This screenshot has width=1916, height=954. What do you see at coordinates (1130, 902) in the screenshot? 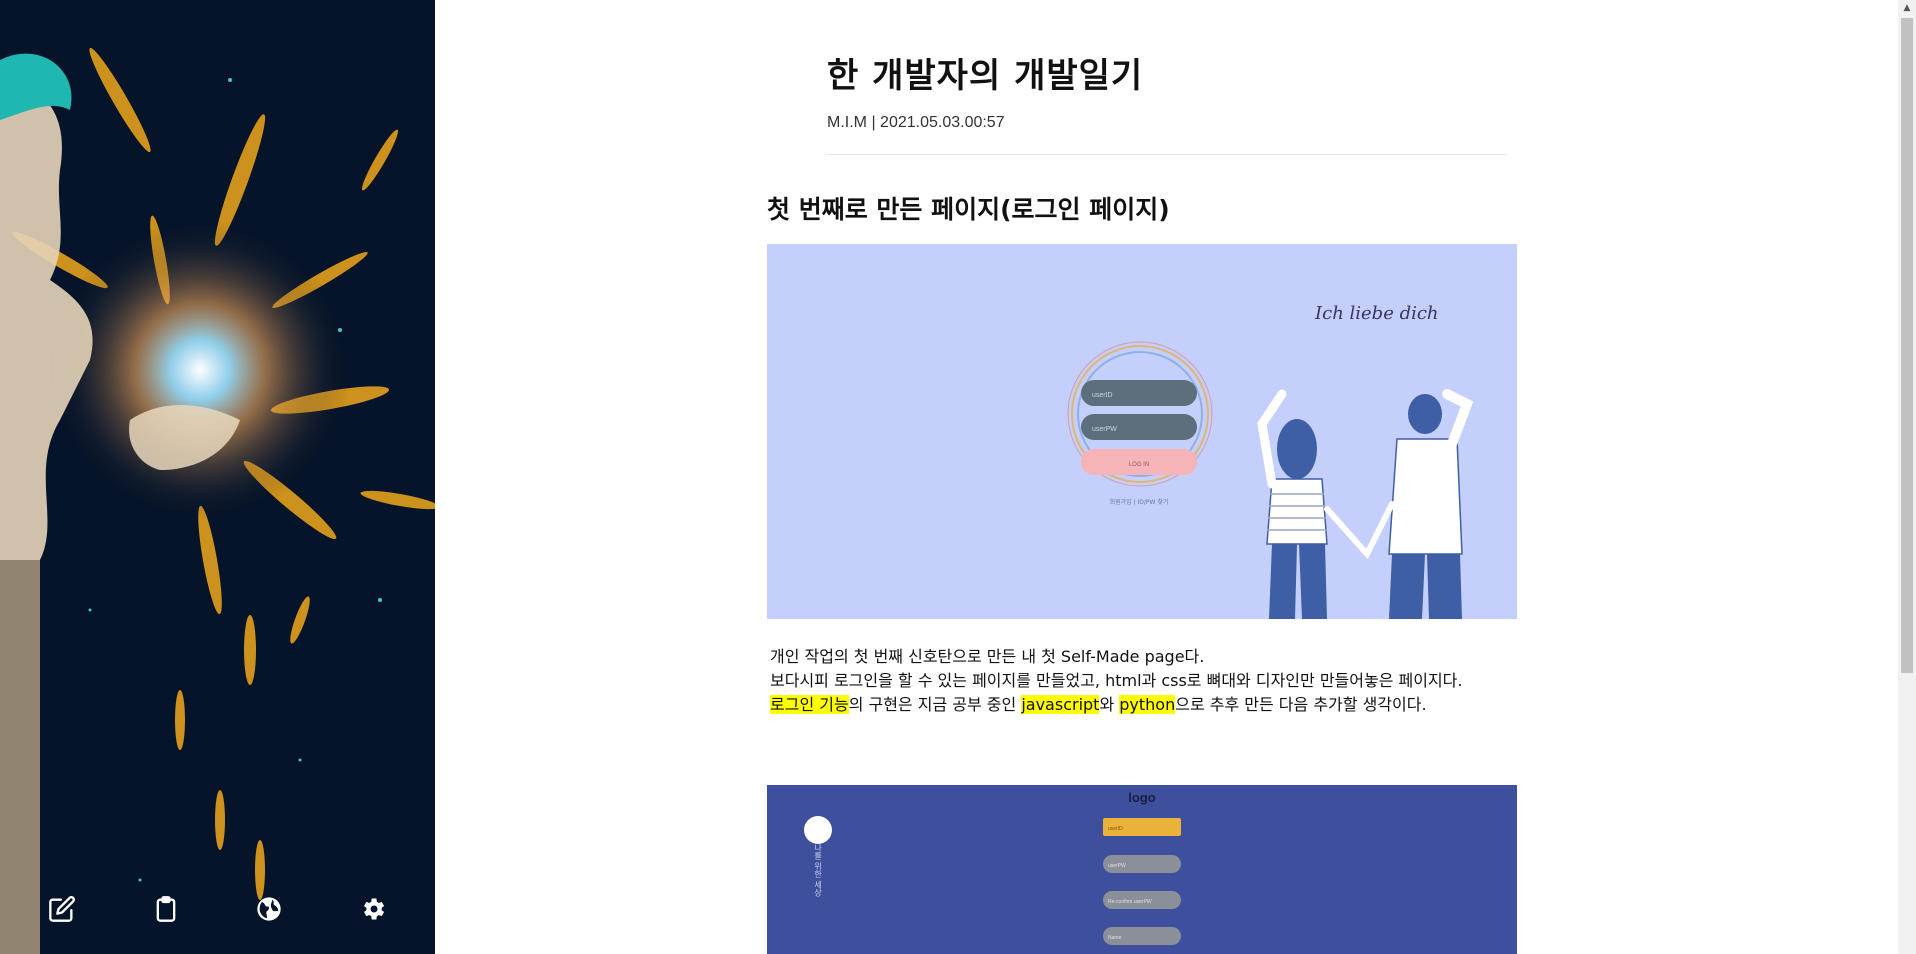
I see `fig2-field-3: Re-confirm userPW` at bounding box center [1130, 902].